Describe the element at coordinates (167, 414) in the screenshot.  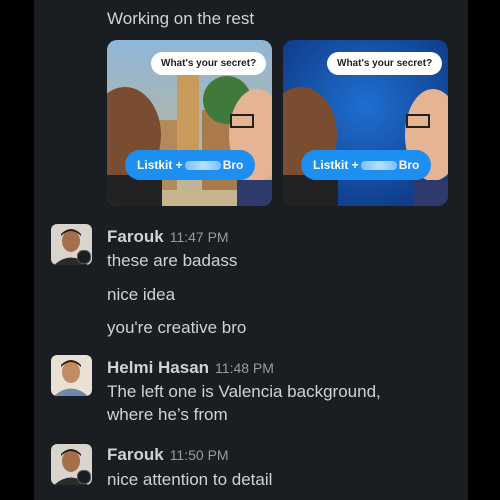
I see `message-text: where he’s from` at that location.